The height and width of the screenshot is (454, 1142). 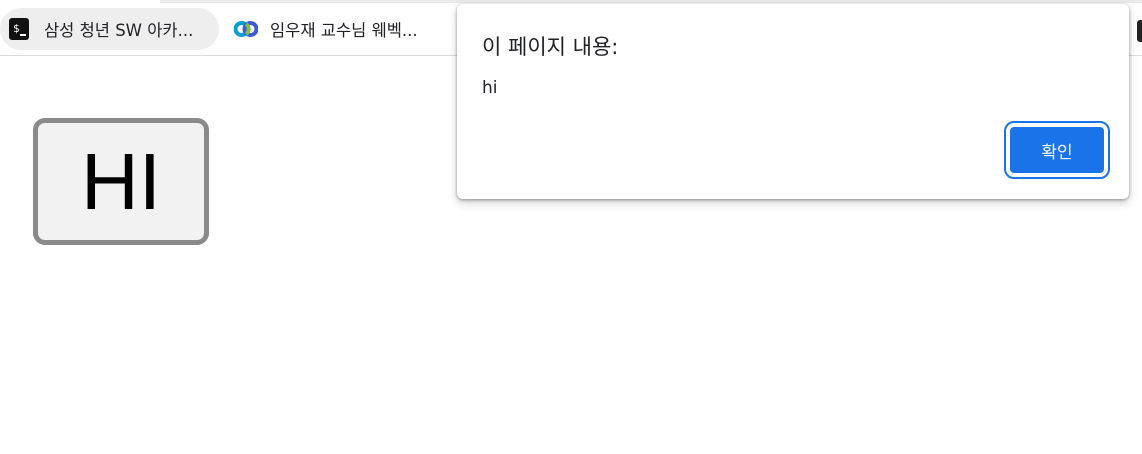 What do you see at coordinates (1139, 31) in the screenshot?
I see `toolbar-edge-icon` at bounding box center [1139, 31].